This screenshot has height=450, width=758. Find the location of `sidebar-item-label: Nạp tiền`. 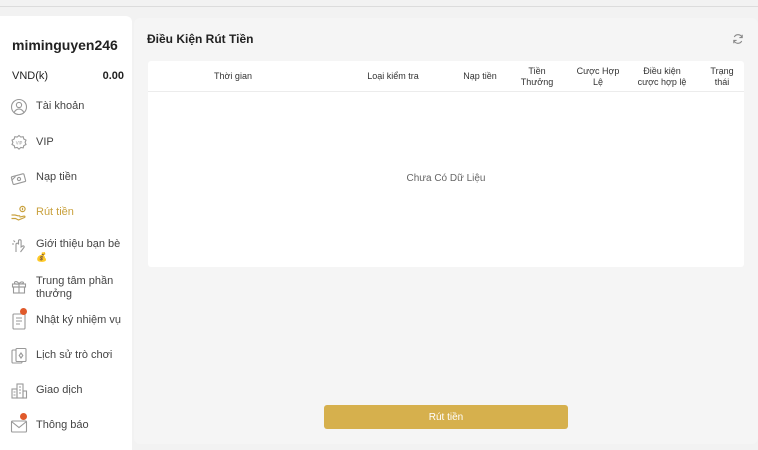

sidebar-item-label: Nạp tiền is located at coordinates (56, 177).